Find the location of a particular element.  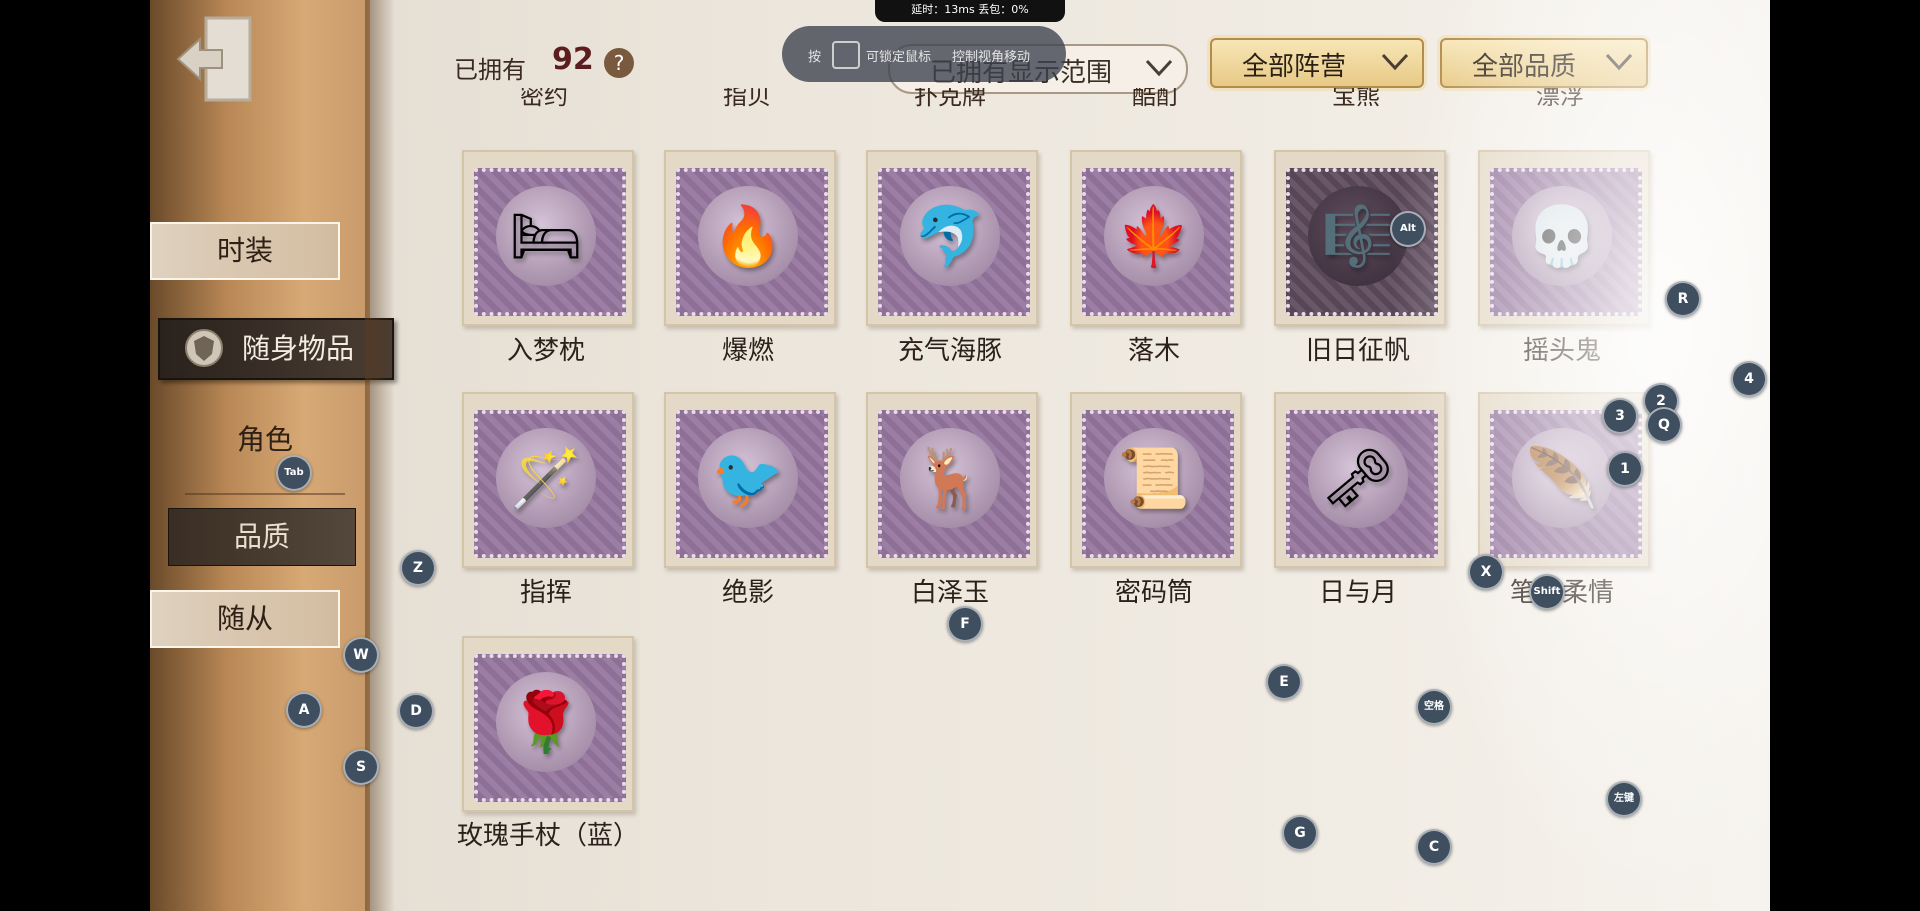

tab-quality: 品质 is located at coordinates (262, 537).